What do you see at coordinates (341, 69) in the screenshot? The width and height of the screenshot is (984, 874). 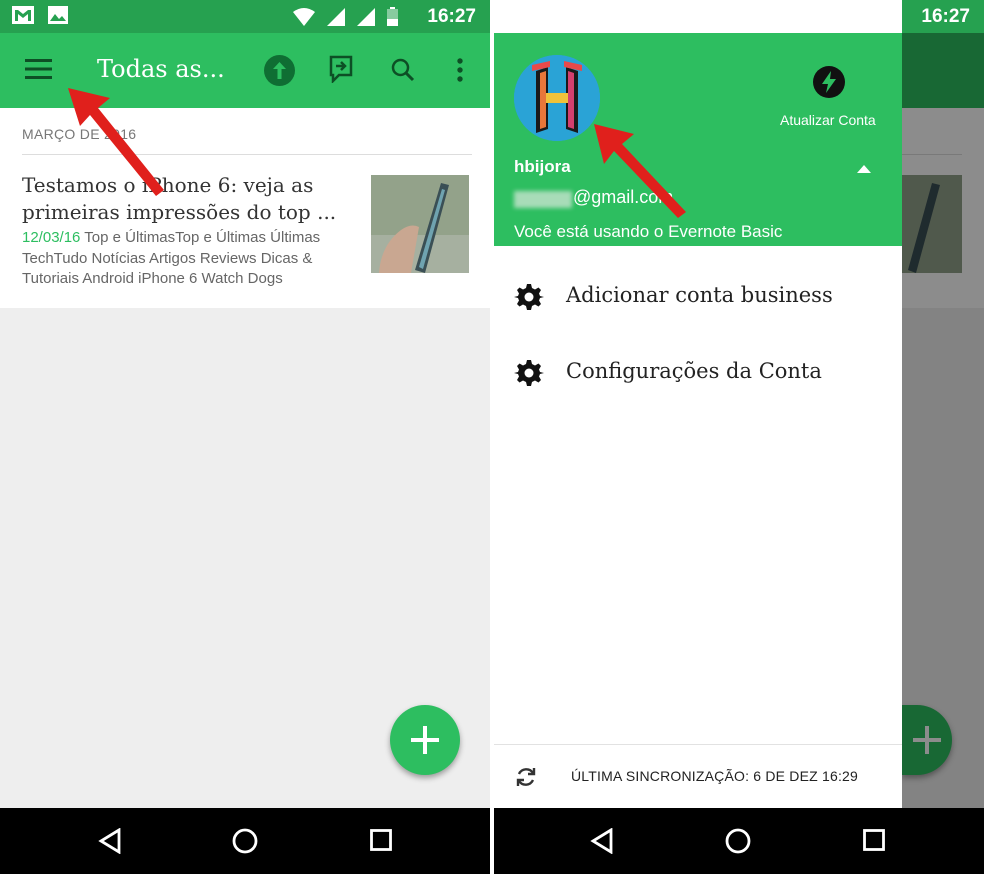 I see `work-chat-icon` at bounding box center [341, 69].